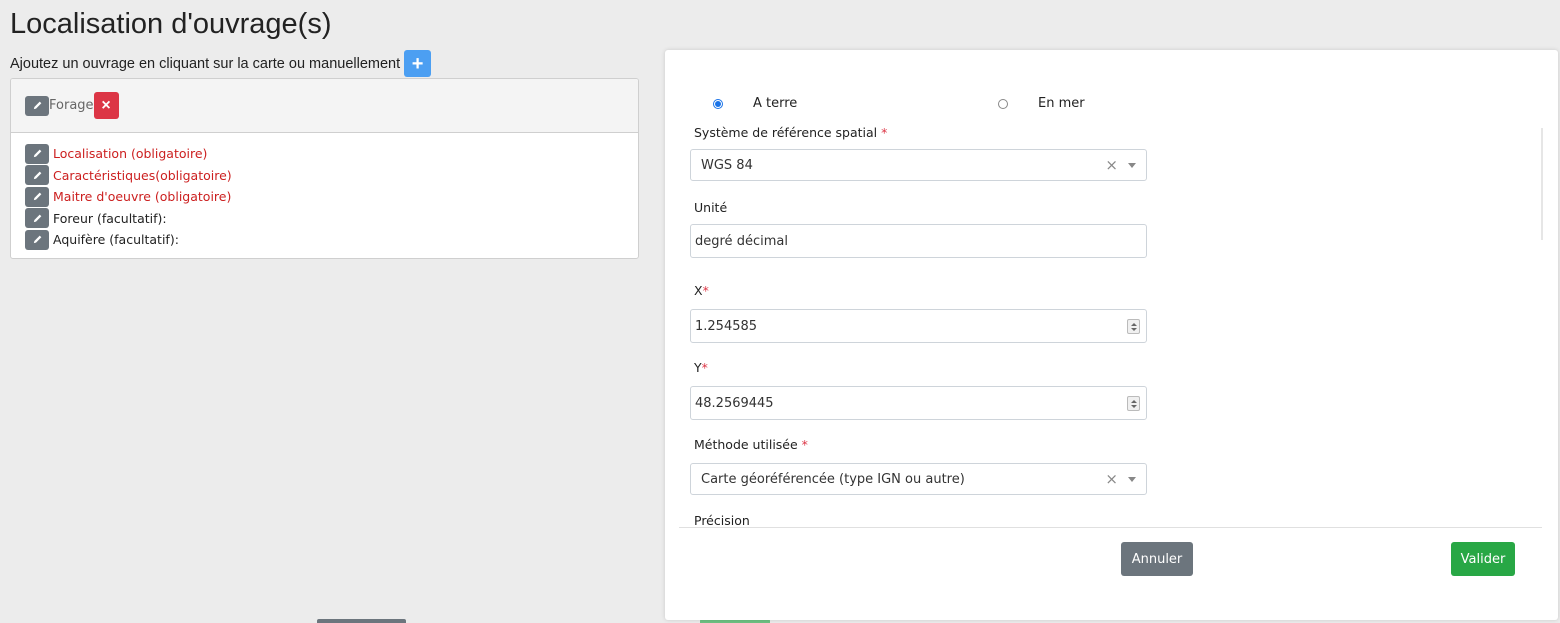  What do you see at coordinates (751, 444) in the screenshot?
I see `methode-label: Méthode utilisée *` at bounding box center [751, 444].